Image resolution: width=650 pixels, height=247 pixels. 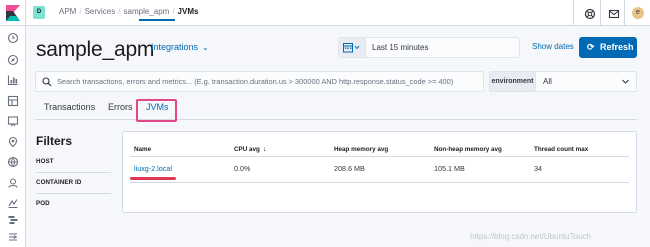 What do you see at coordinates (449, 168) in the screenshot?
I see `non-heap-memory-cell: 105.1 MB` at bounding box center [449, 168].